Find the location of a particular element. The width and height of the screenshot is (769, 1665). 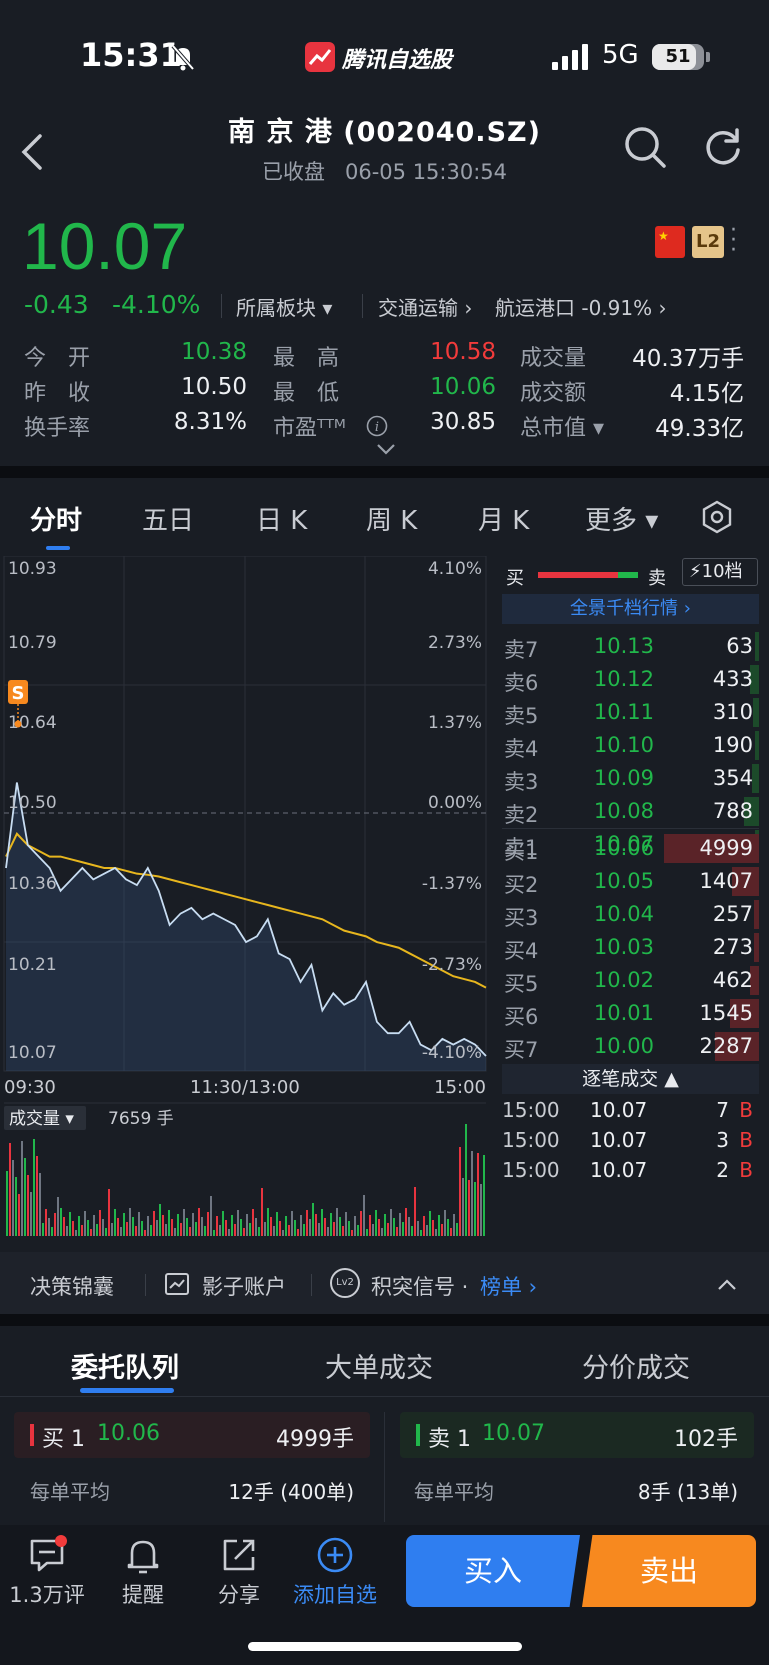

nav-remind: 提醒 is located at coordinates (143, 1572).